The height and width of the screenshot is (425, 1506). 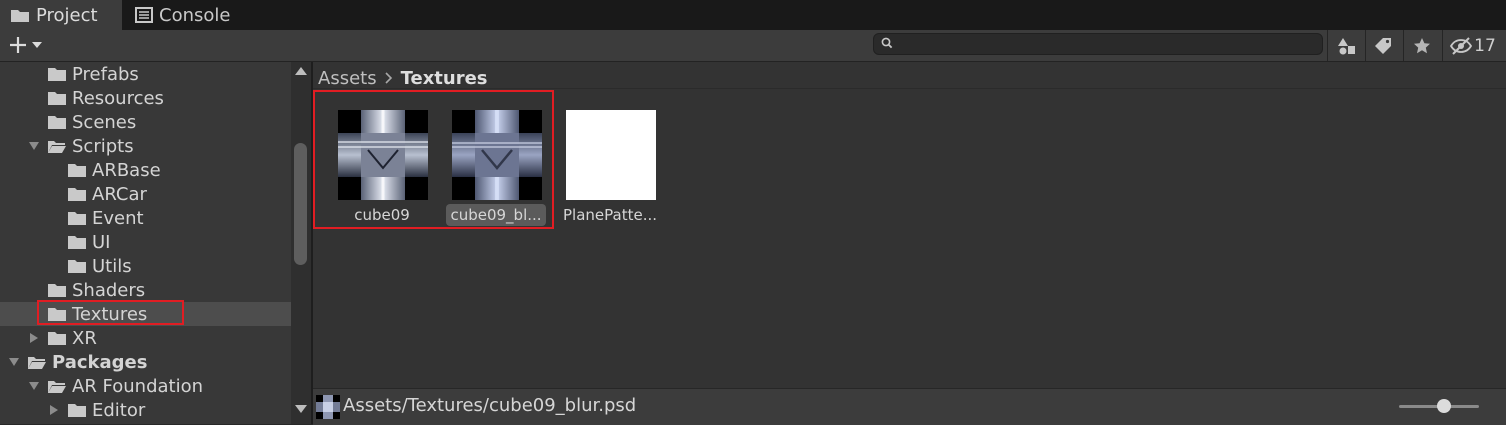 I want to click on tree-item-label: UI, so click(x=101, y=242).